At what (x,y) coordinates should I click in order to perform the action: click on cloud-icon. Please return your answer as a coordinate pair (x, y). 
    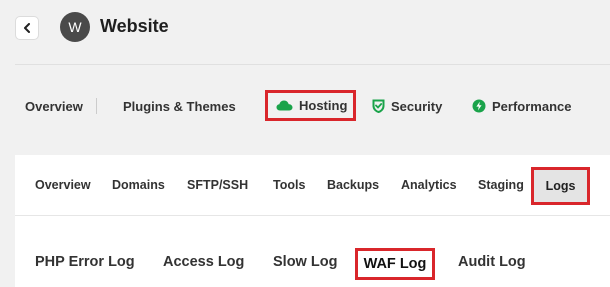
    Looking at the image, I should click on (284, 105).